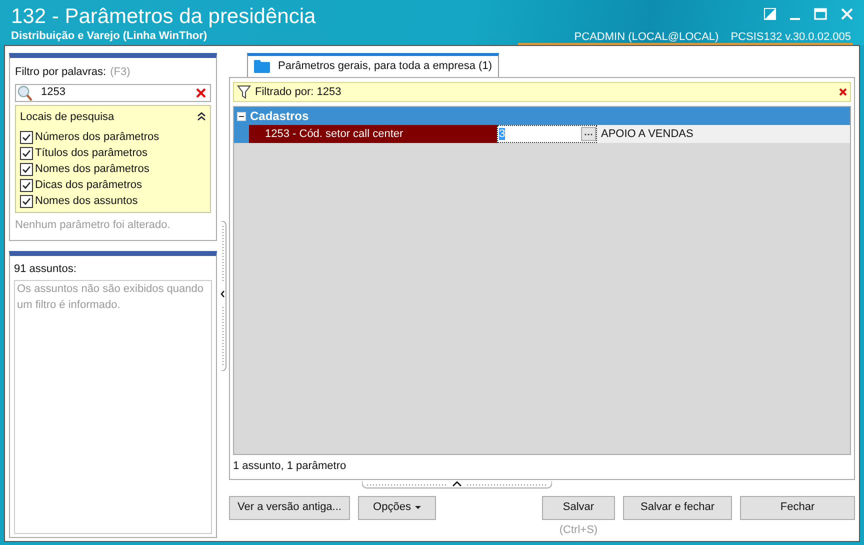 The image size is (864, 545). Describe the element at coordinates (110, 296) in the screenshot. I see `subjects-note: Os assuntos não são exibidos quando um filtro é informado.` at that location.